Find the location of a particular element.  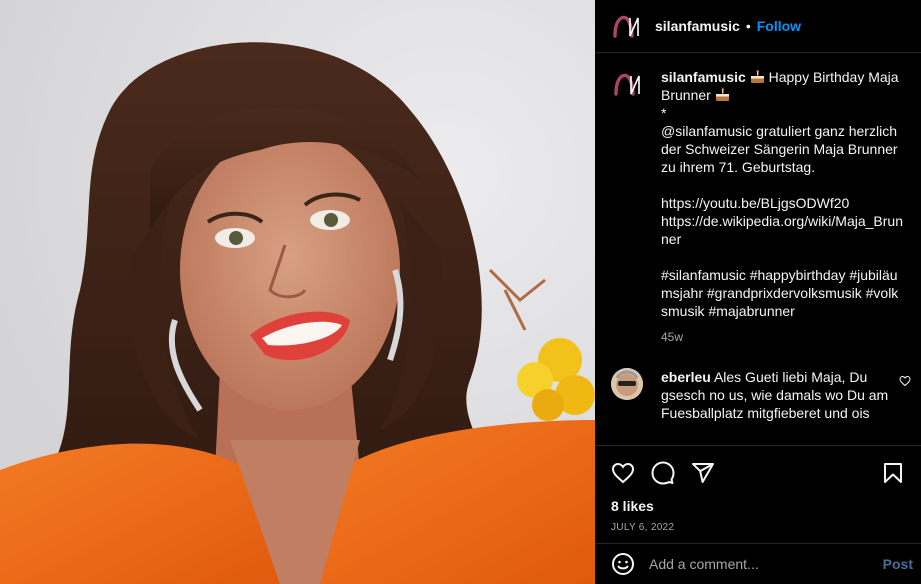

commenter-avatar-image is located at coordinates (627, 384).